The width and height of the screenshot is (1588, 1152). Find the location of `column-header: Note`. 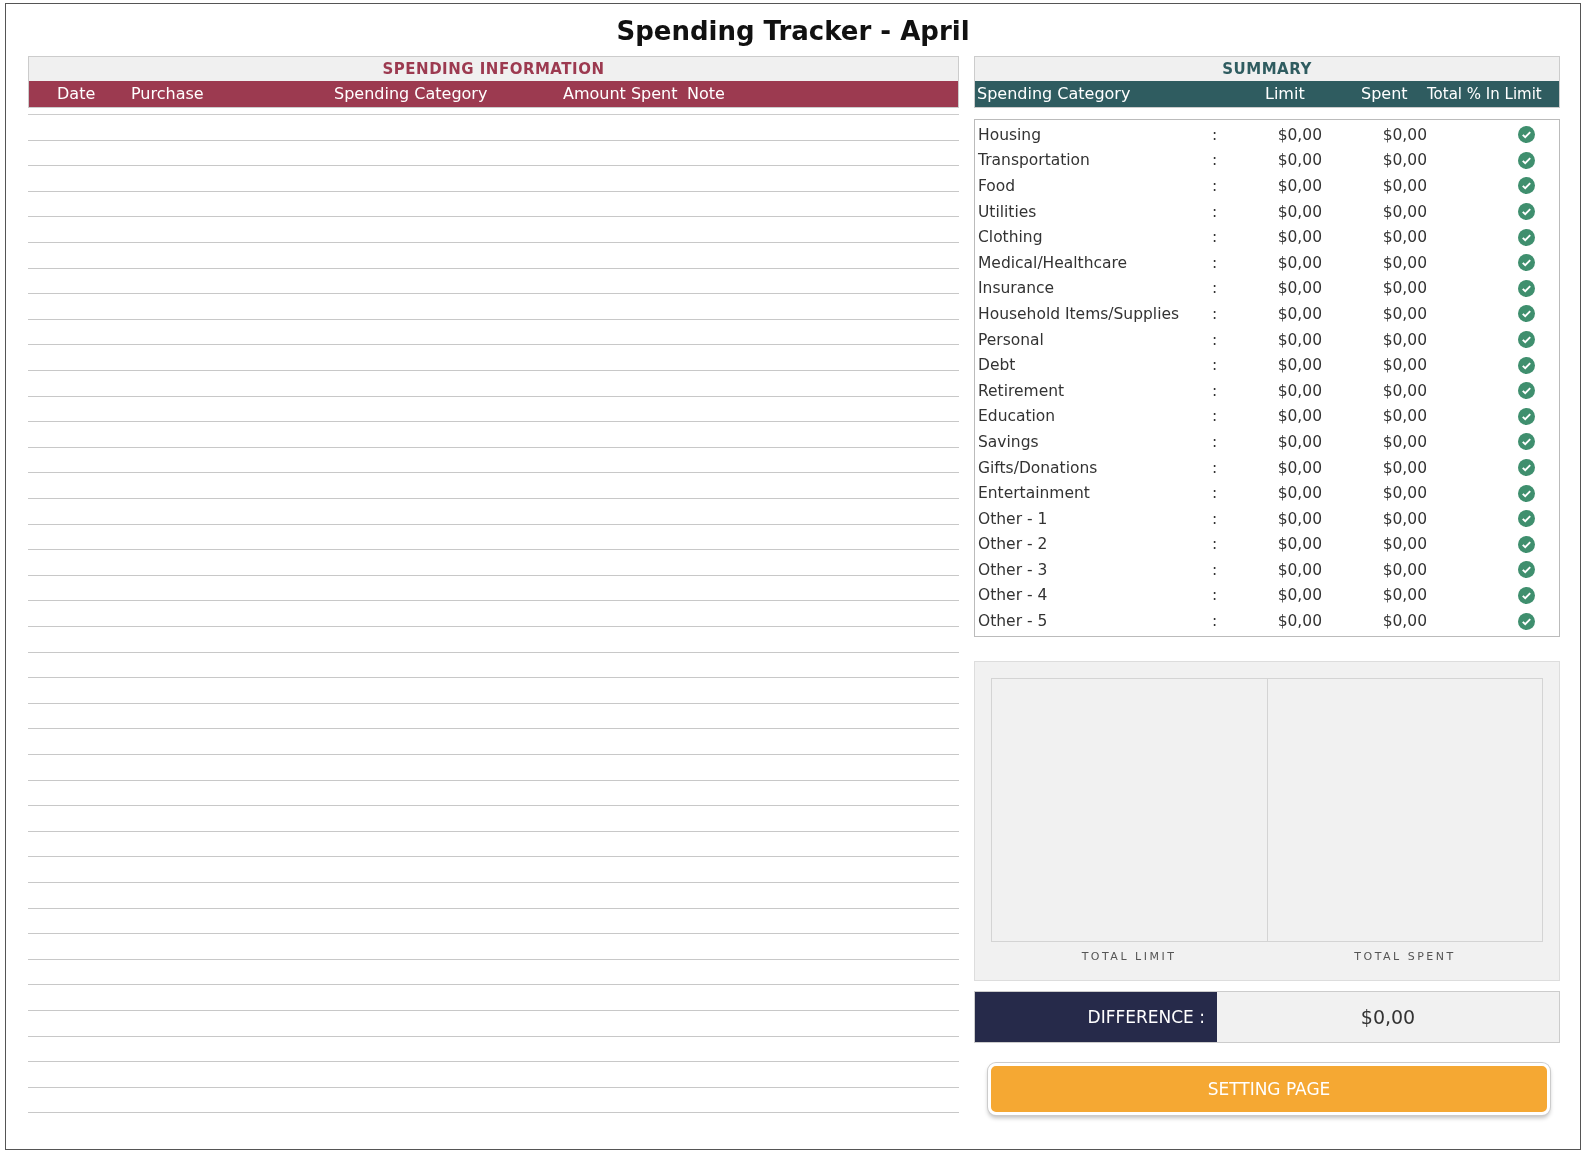

column-header: Note is located at coordinates (706, 94).